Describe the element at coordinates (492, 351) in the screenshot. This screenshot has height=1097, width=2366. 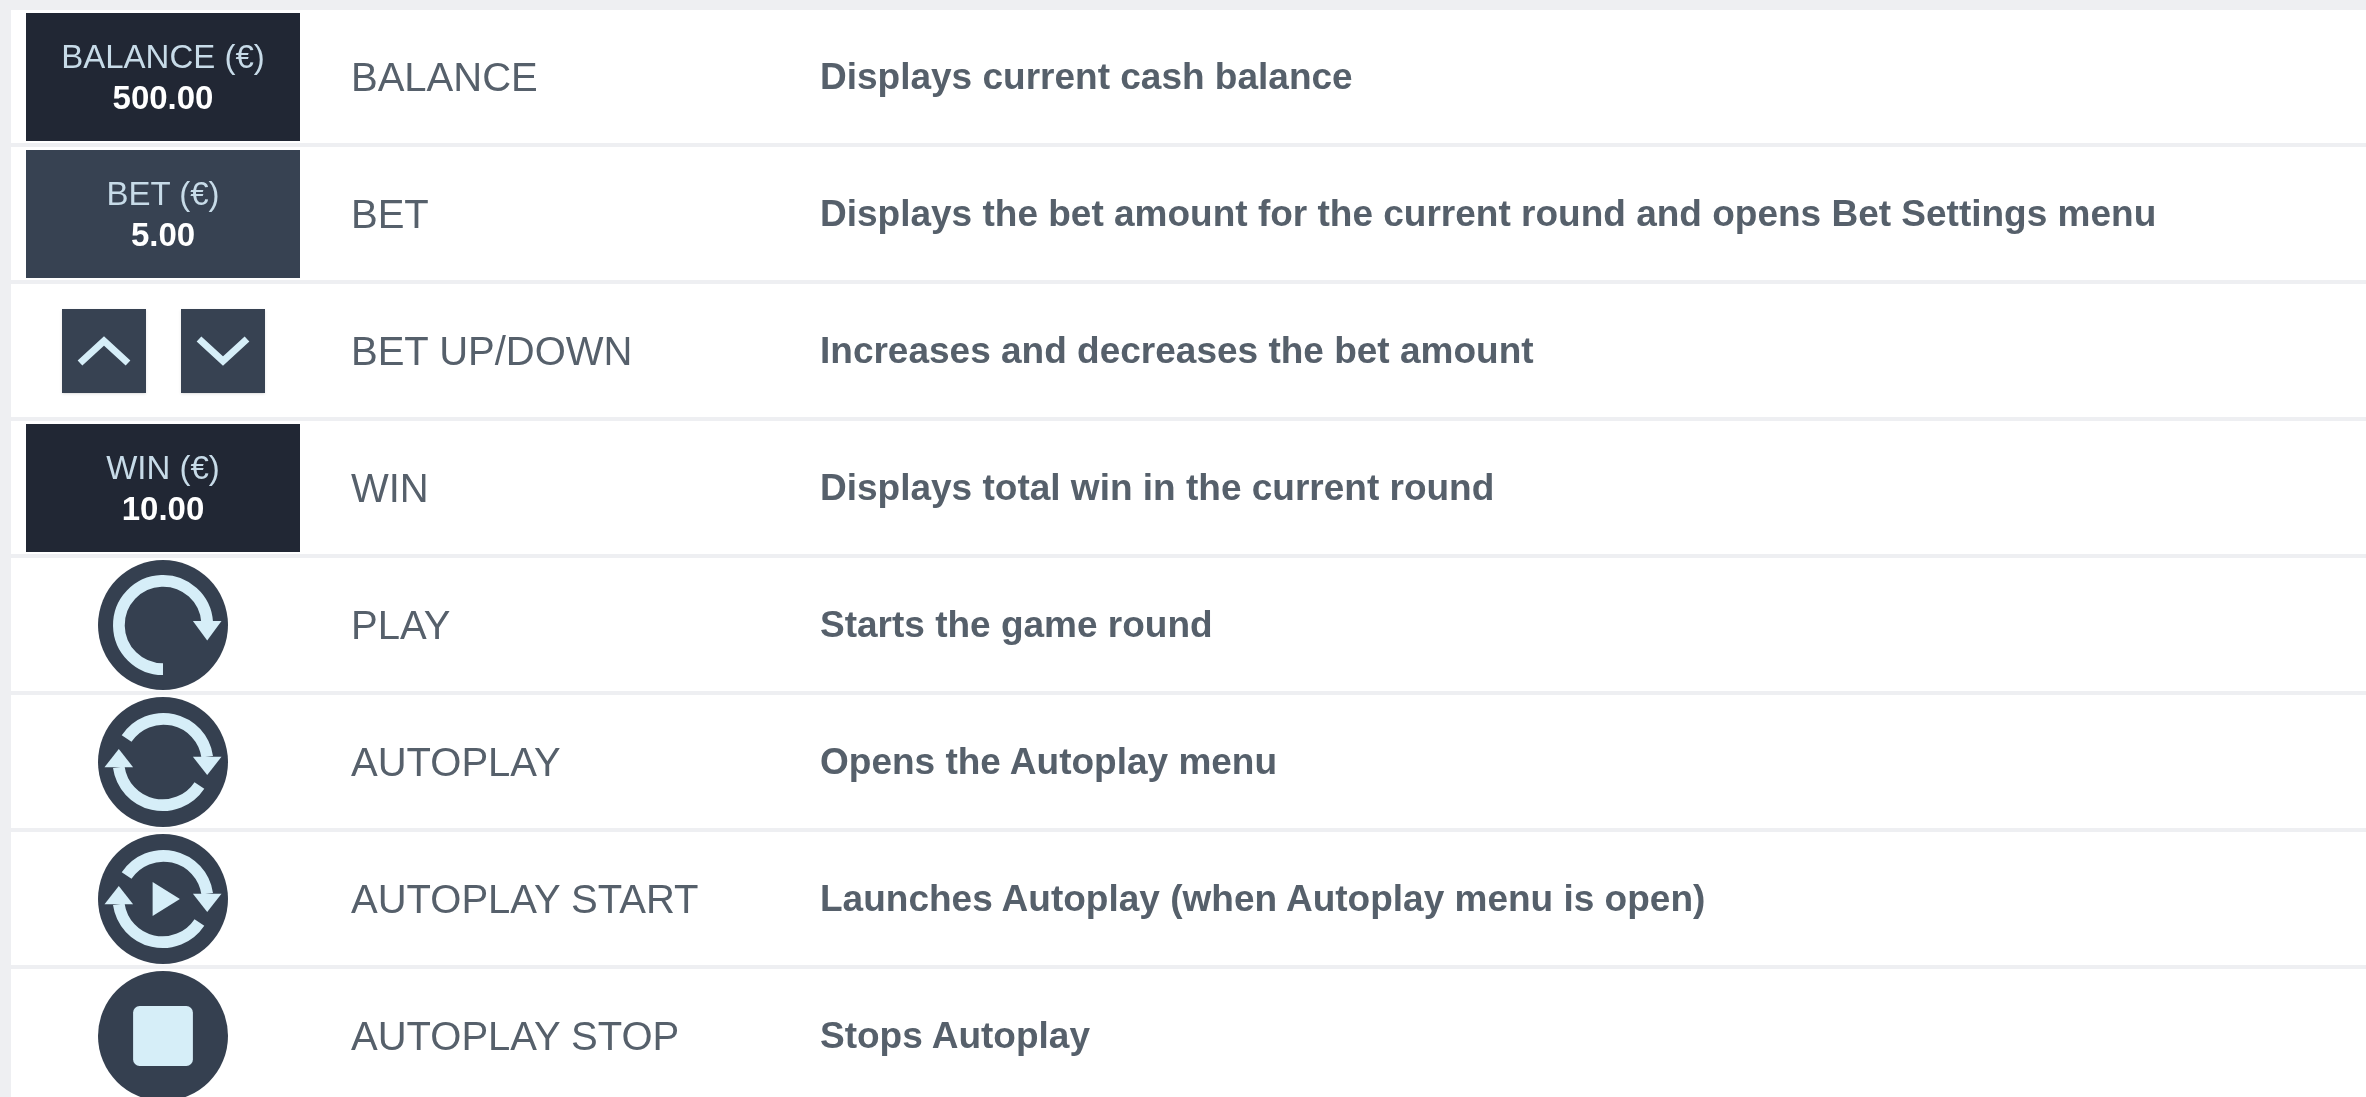
I see `control-name: BET UP/DOWN` at that location.